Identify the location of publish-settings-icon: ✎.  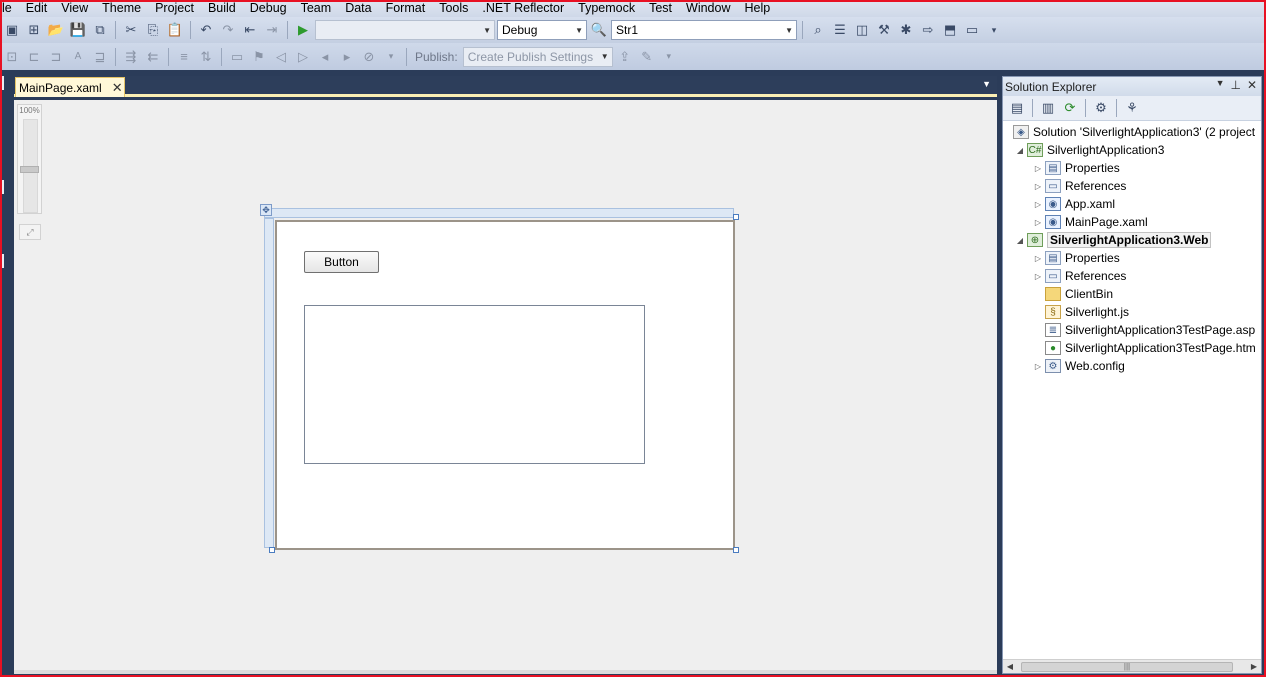
(647, 57).